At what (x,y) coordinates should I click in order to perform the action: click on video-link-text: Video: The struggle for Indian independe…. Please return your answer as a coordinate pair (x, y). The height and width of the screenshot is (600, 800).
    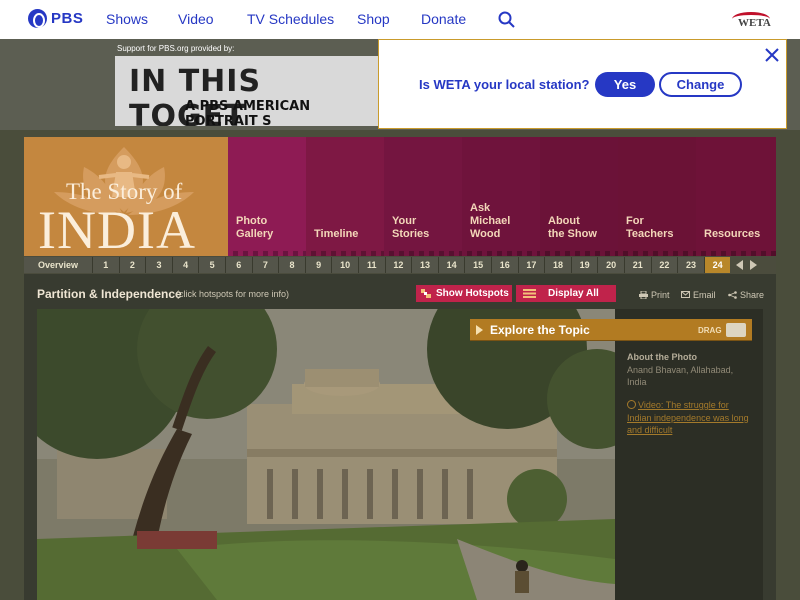
    Looking at the image, I should click on (688, 417).